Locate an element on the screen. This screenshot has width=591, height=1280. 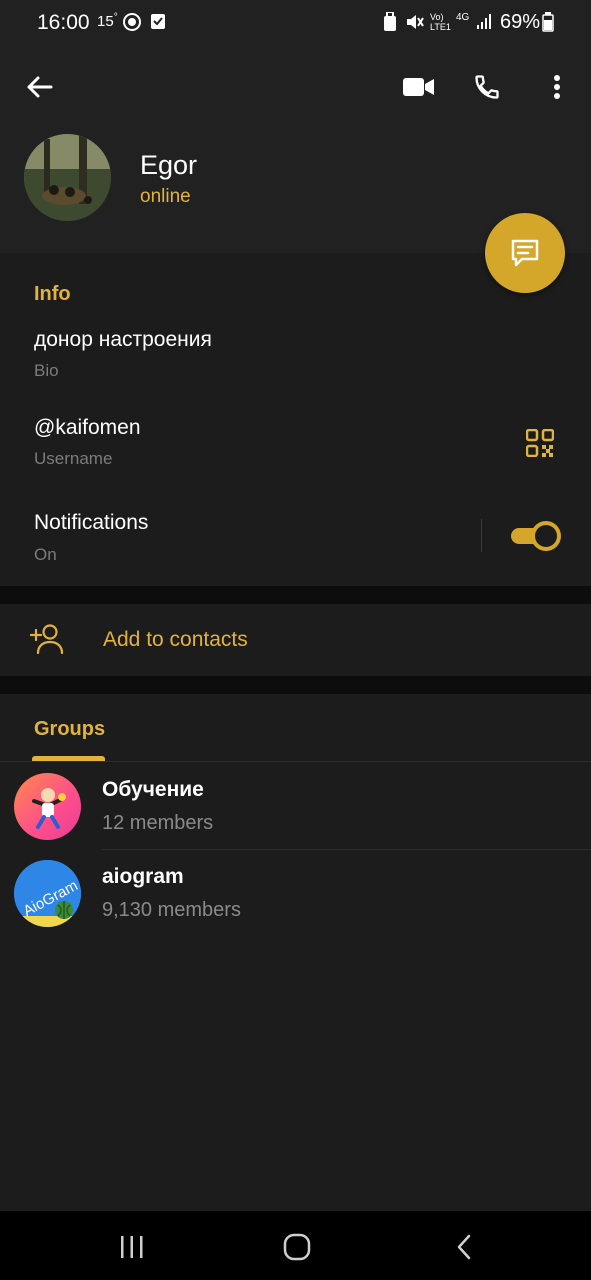
group-avatar: AioGram is located at coordinates (47, 893).